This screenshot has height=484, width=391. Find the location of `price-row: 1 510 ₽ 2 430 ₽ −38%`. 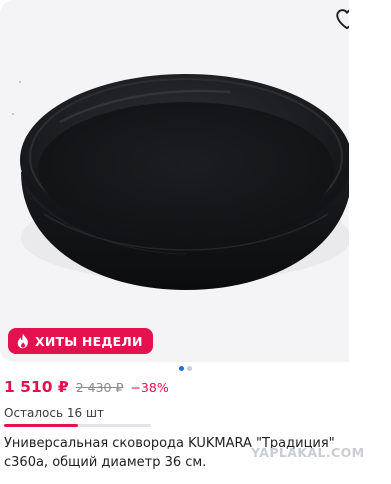

price-row: 1 510 ₽ 2 430 ₽ −38% is located at coordinates (86, 390).